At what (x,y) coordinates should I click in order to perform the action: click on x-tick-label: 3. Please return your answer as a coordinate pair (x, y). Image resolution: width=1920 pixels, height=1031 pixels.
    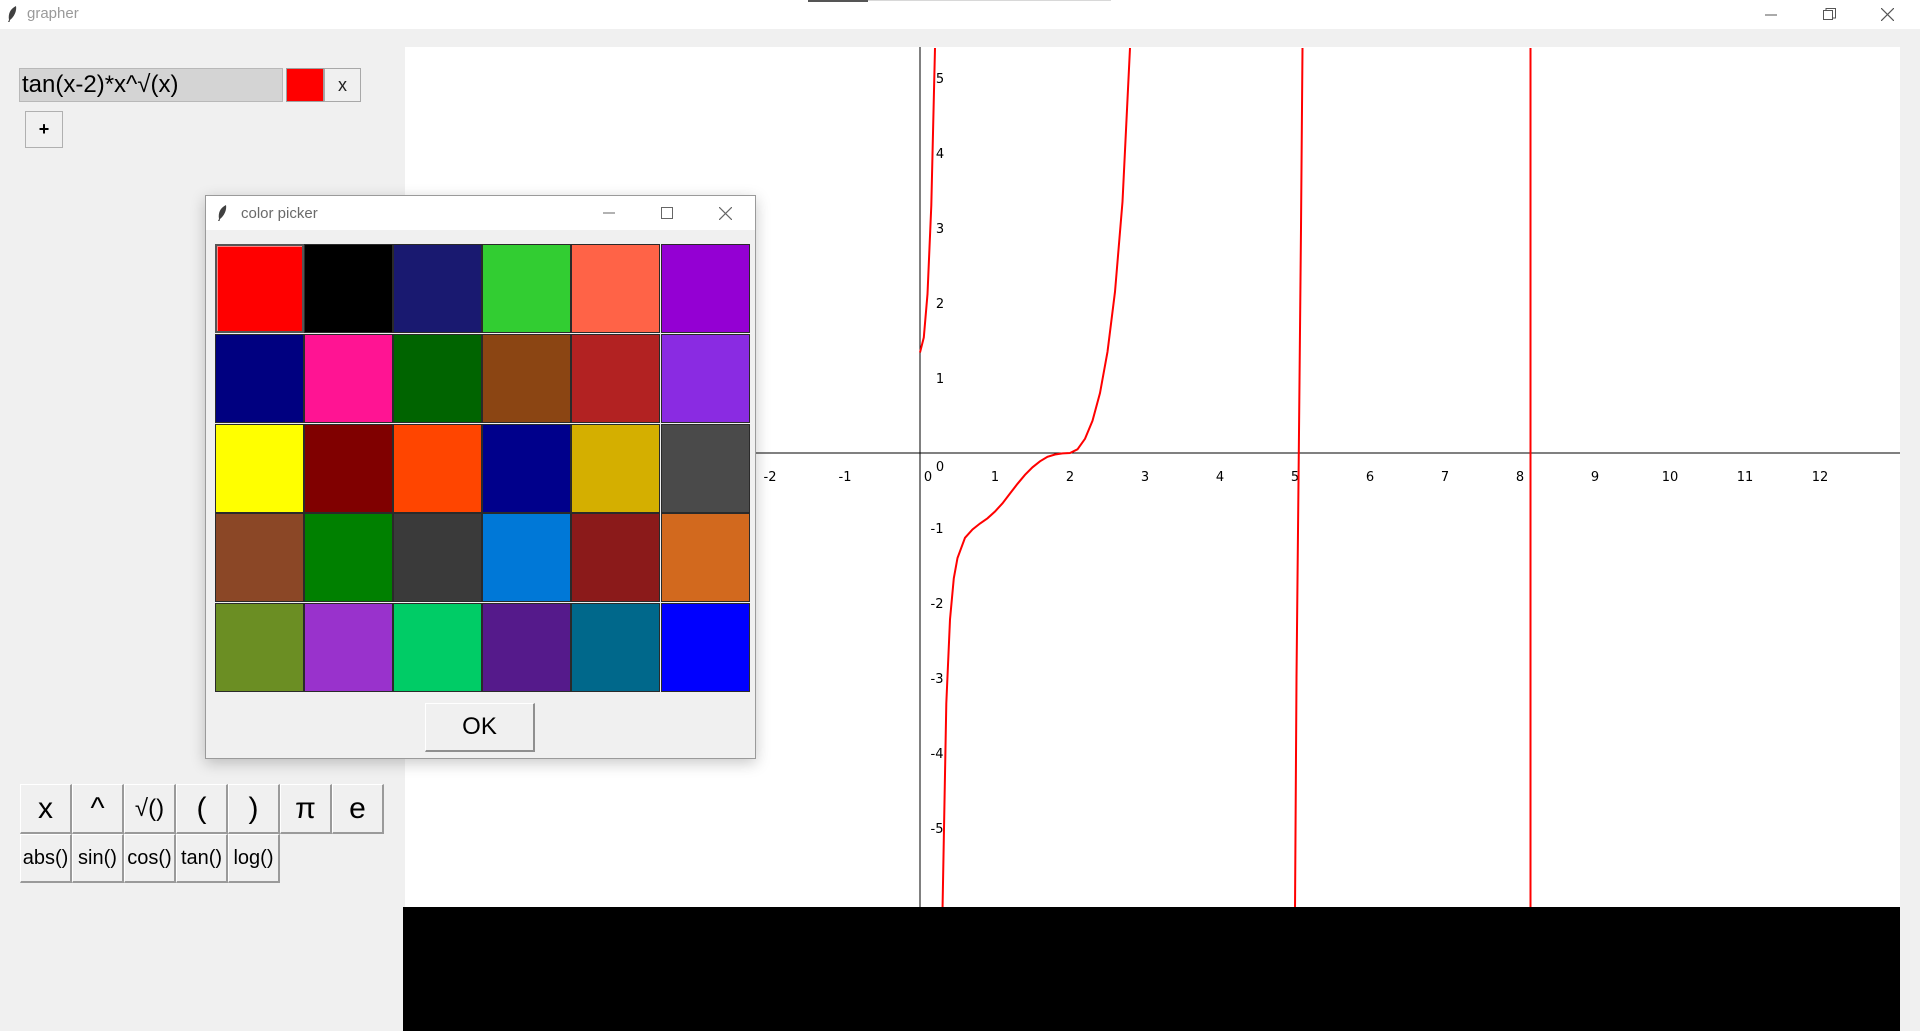
    Looking at the image, I should click on (1145, 477).